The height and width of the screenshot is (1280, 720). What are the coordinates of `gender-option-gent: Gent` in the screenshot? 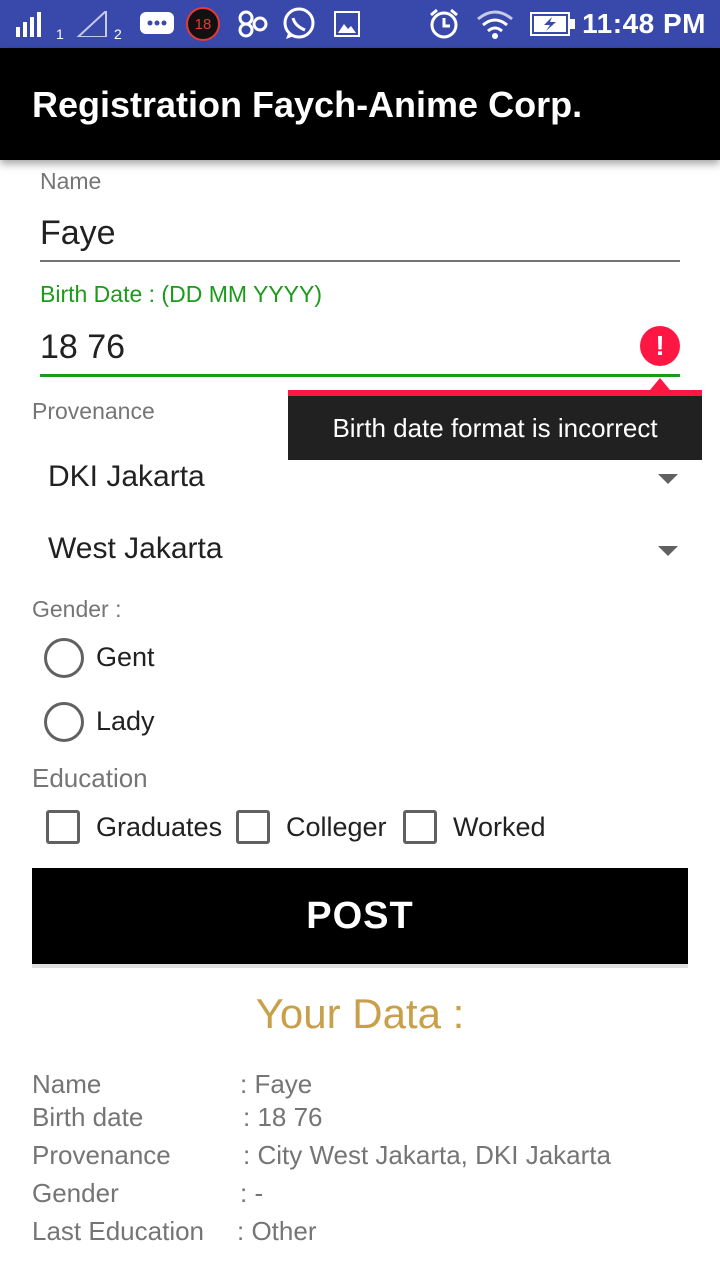 It's located at (140, 658).